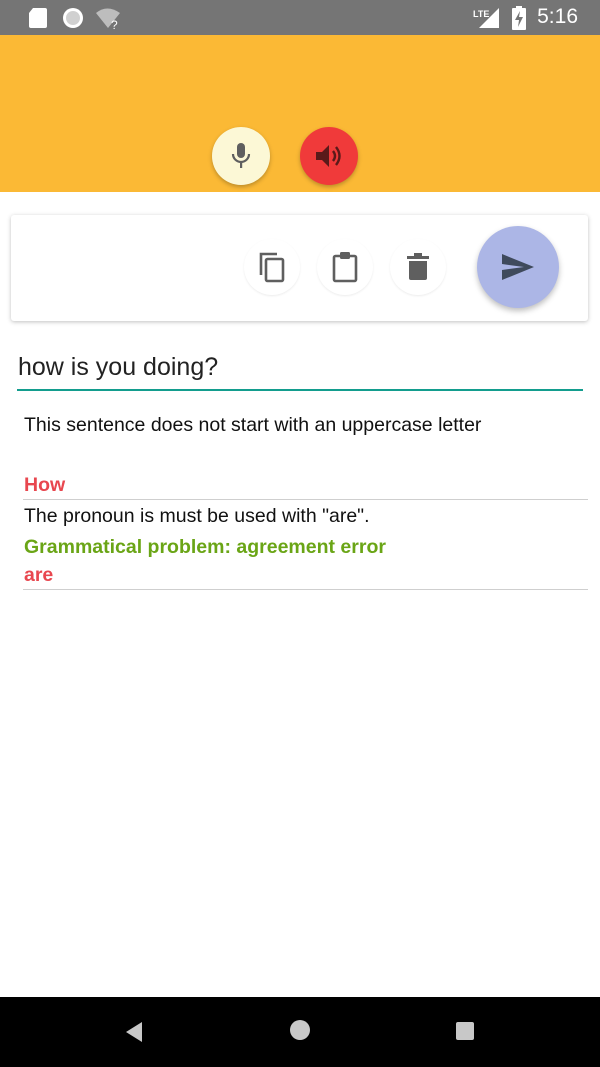 The image size is (600, 1067). I want to click on delete-button, so click(418, 267).